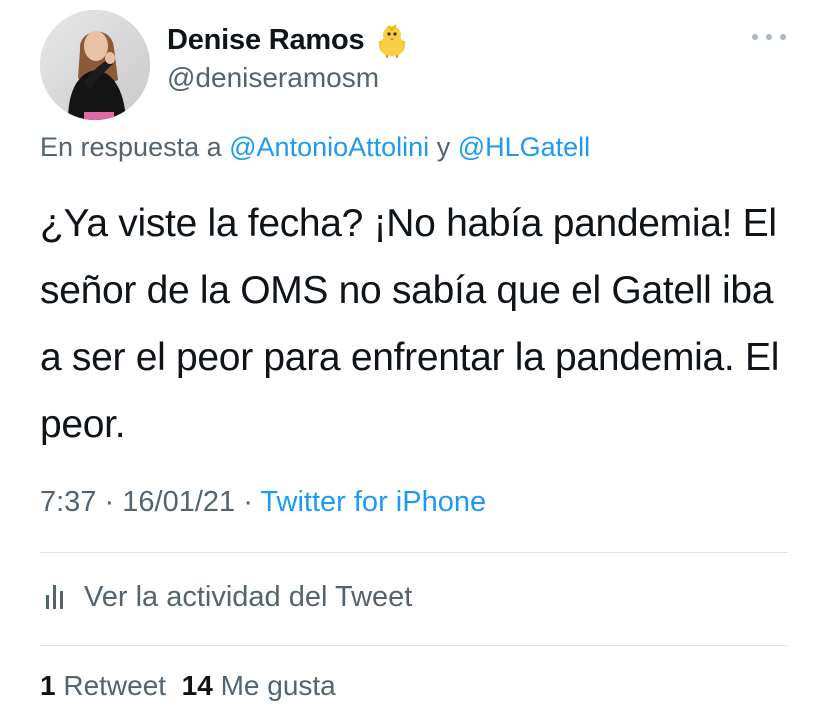  What do you see at coordinates (524, 147) in the screenshot?
I see `mention-link: @HLGatell` at bounding box center [524, 147].